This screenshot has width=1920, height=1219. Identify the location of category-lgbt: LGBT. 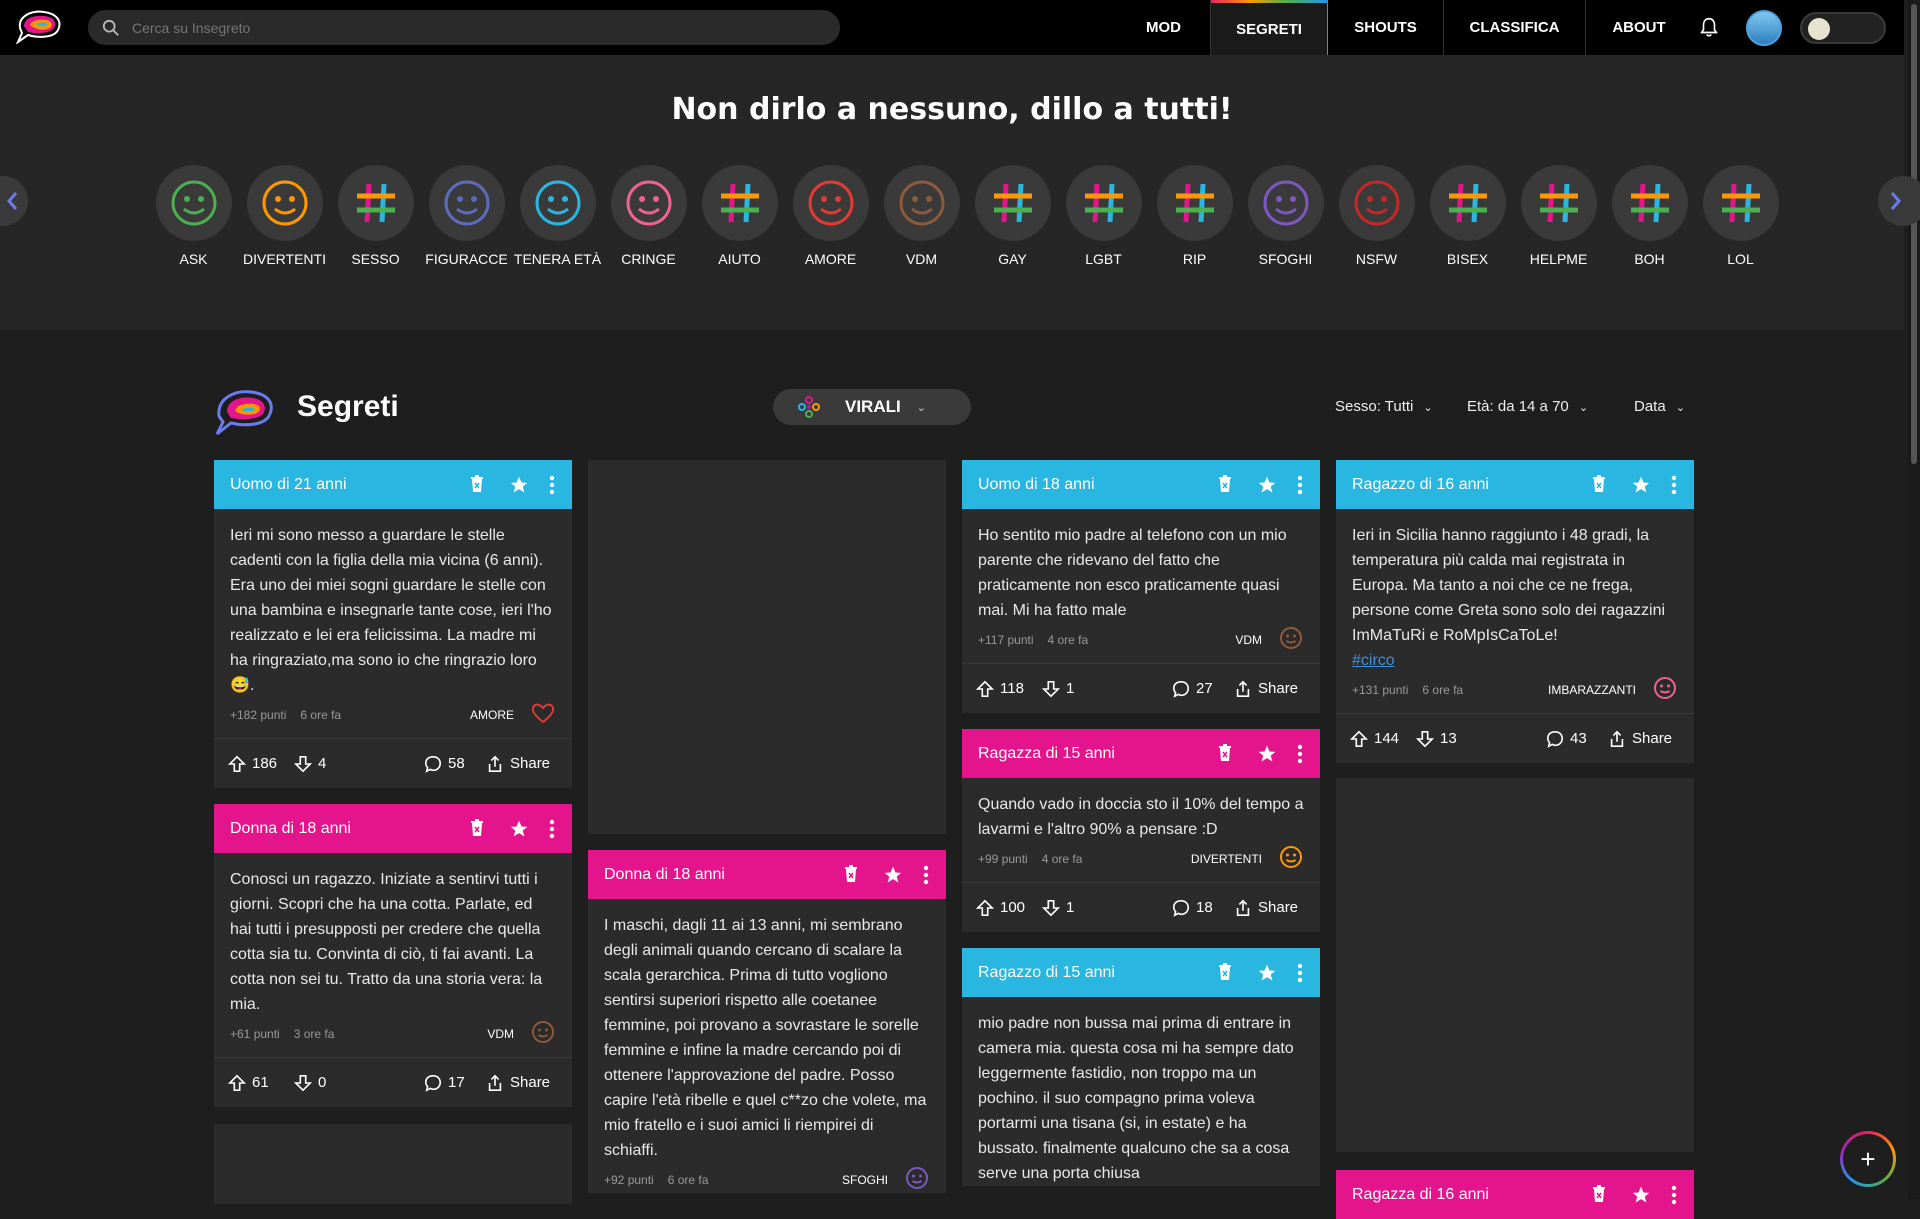
(1103, 216).